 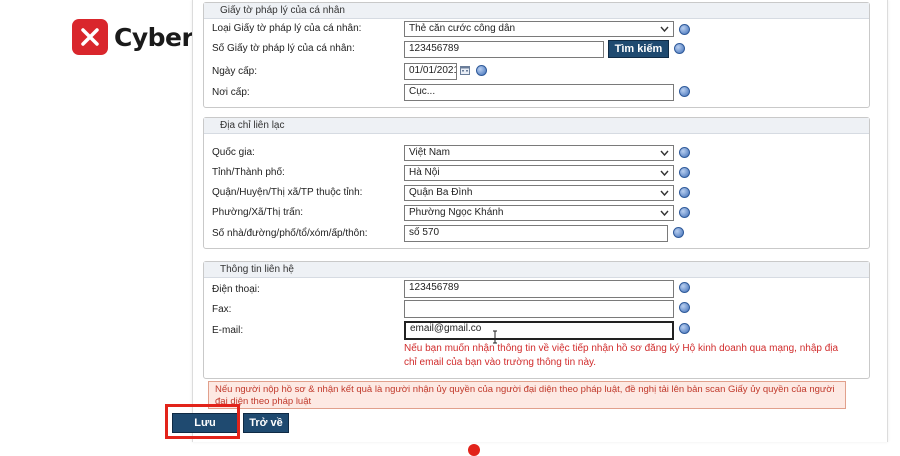 I want to click on issue-date-input: 01/01/2021, so click(x=430, y=71).